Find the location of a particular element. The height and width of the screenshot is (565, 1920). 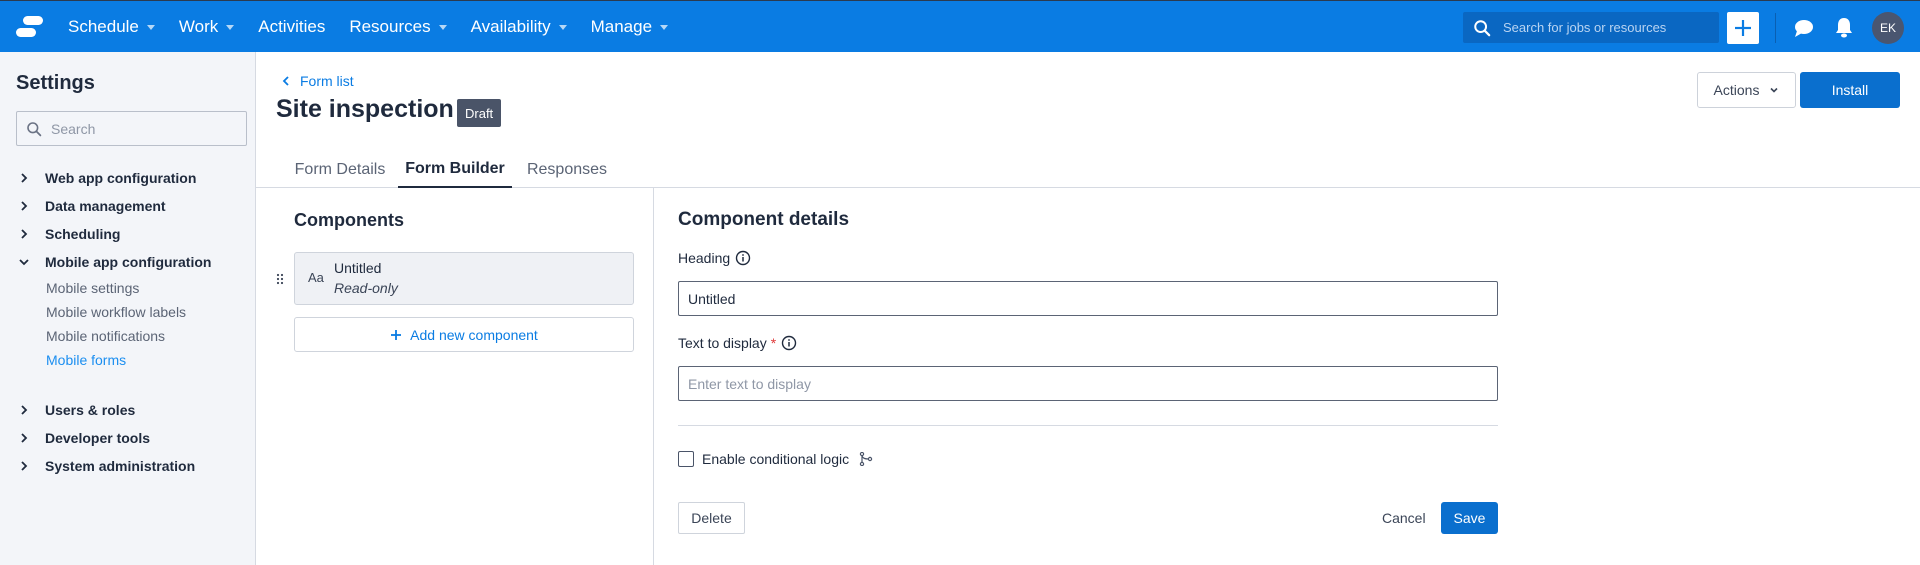

sidebar-item-mobile-workflow-labels: Mobile workflow labels is located at coordinates (128, 312).